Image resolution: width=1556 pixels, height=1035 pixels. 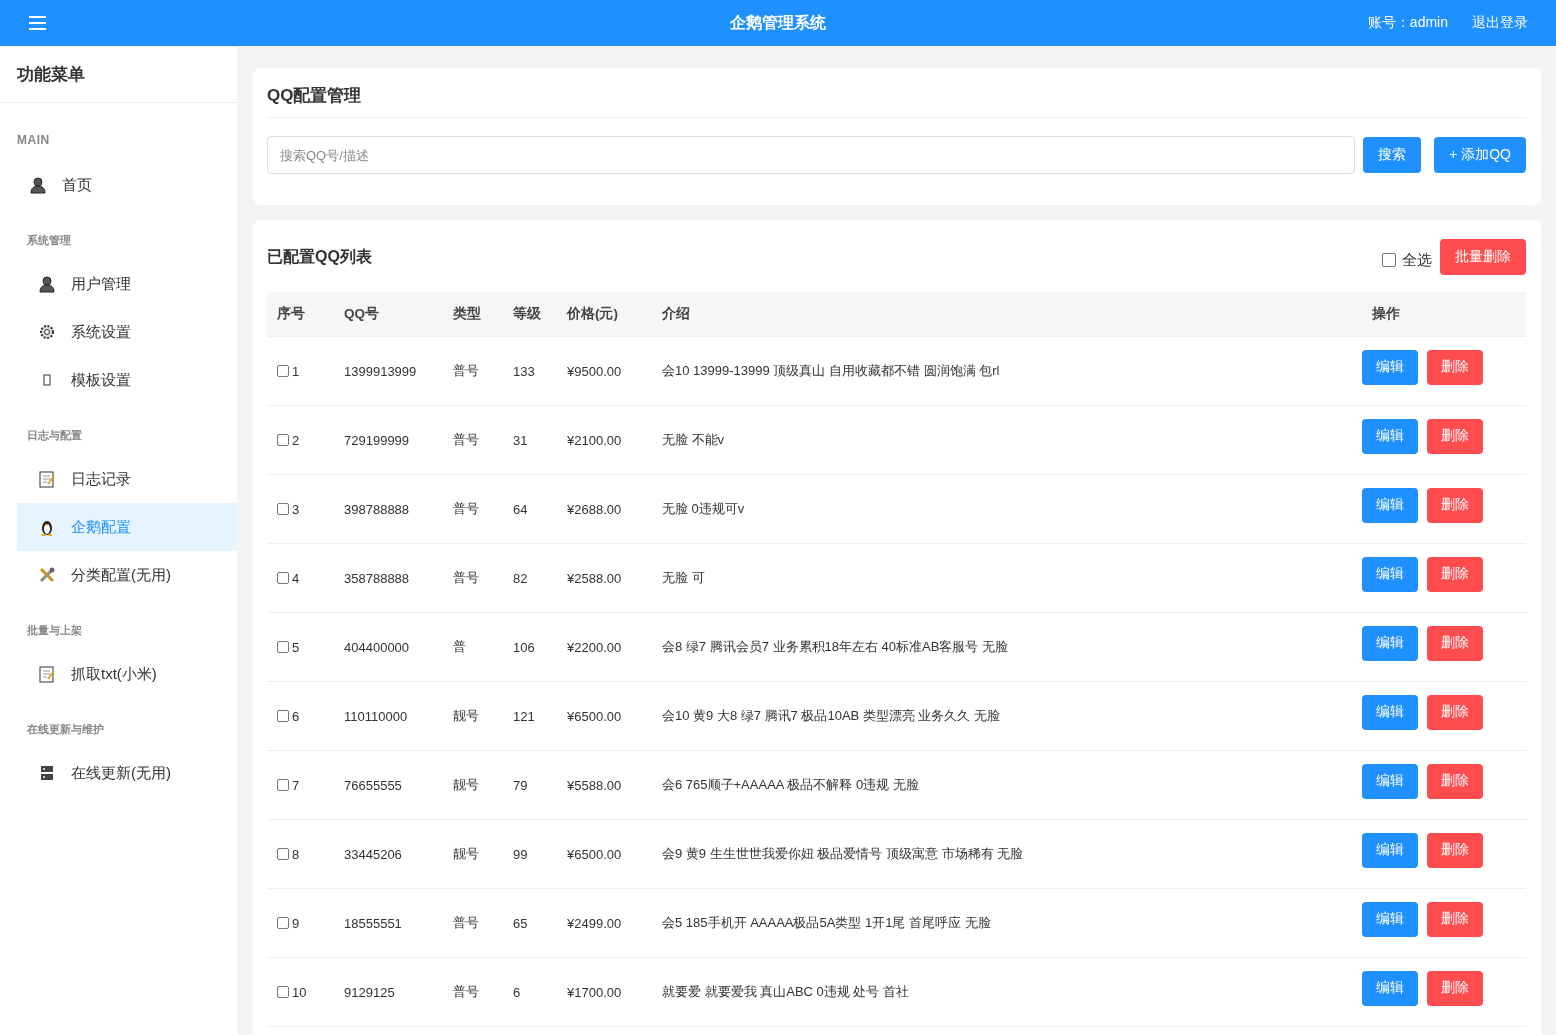 I want to click on select-all-checkbox, so click(x=1389, y=260).